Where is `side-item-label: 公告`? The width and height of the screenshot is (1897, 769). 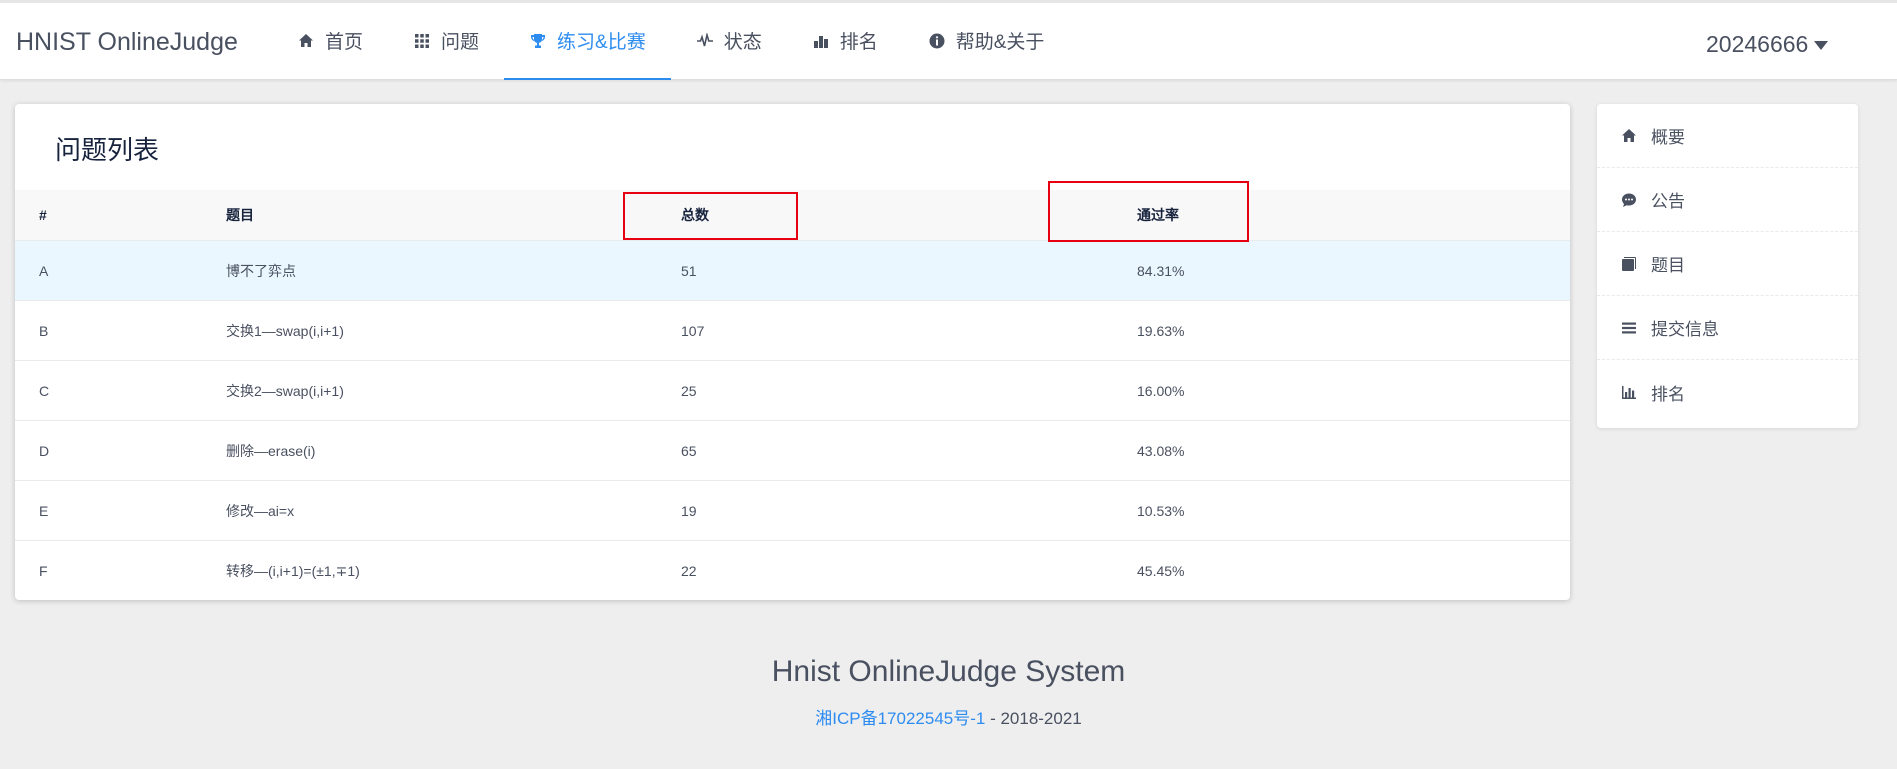
side-item-label: 公告 is located at coordinates (1668, 201).